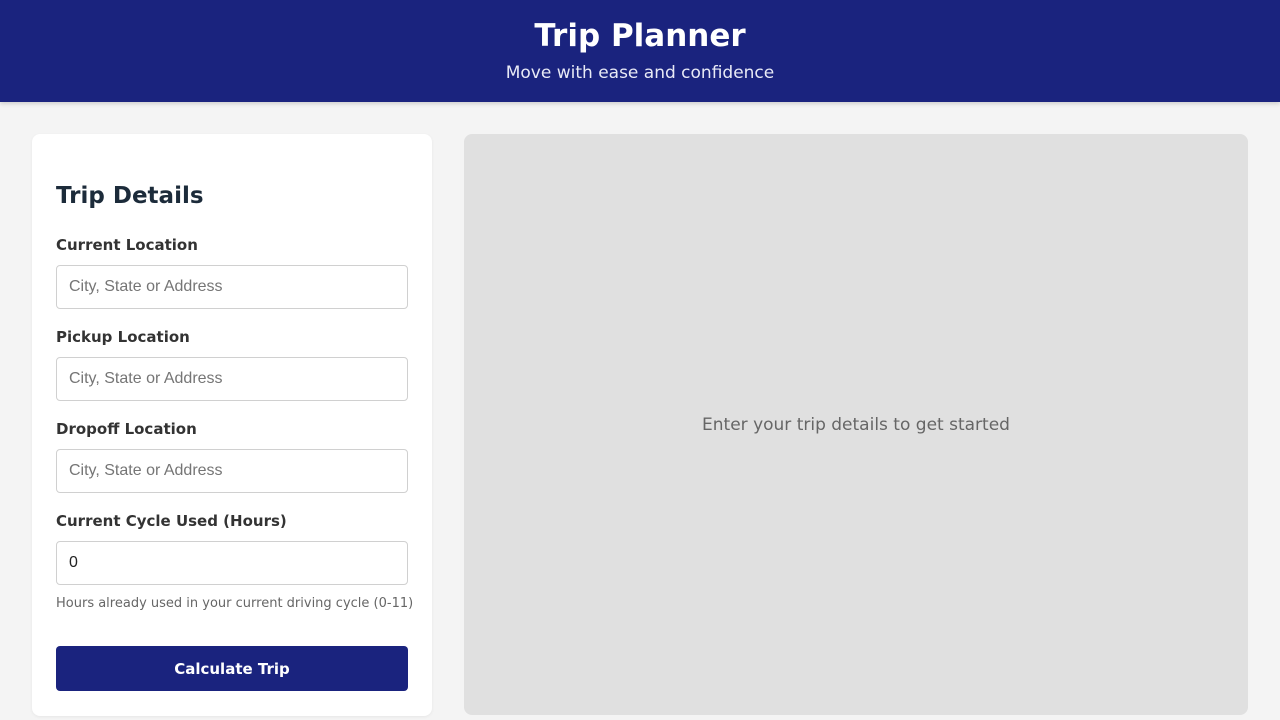 The image size is (1280, 720). What do you see at coordinates (127, 245) in the screenshot?
I see `current-location-label: Current Location` at bounding box center [127, 245].